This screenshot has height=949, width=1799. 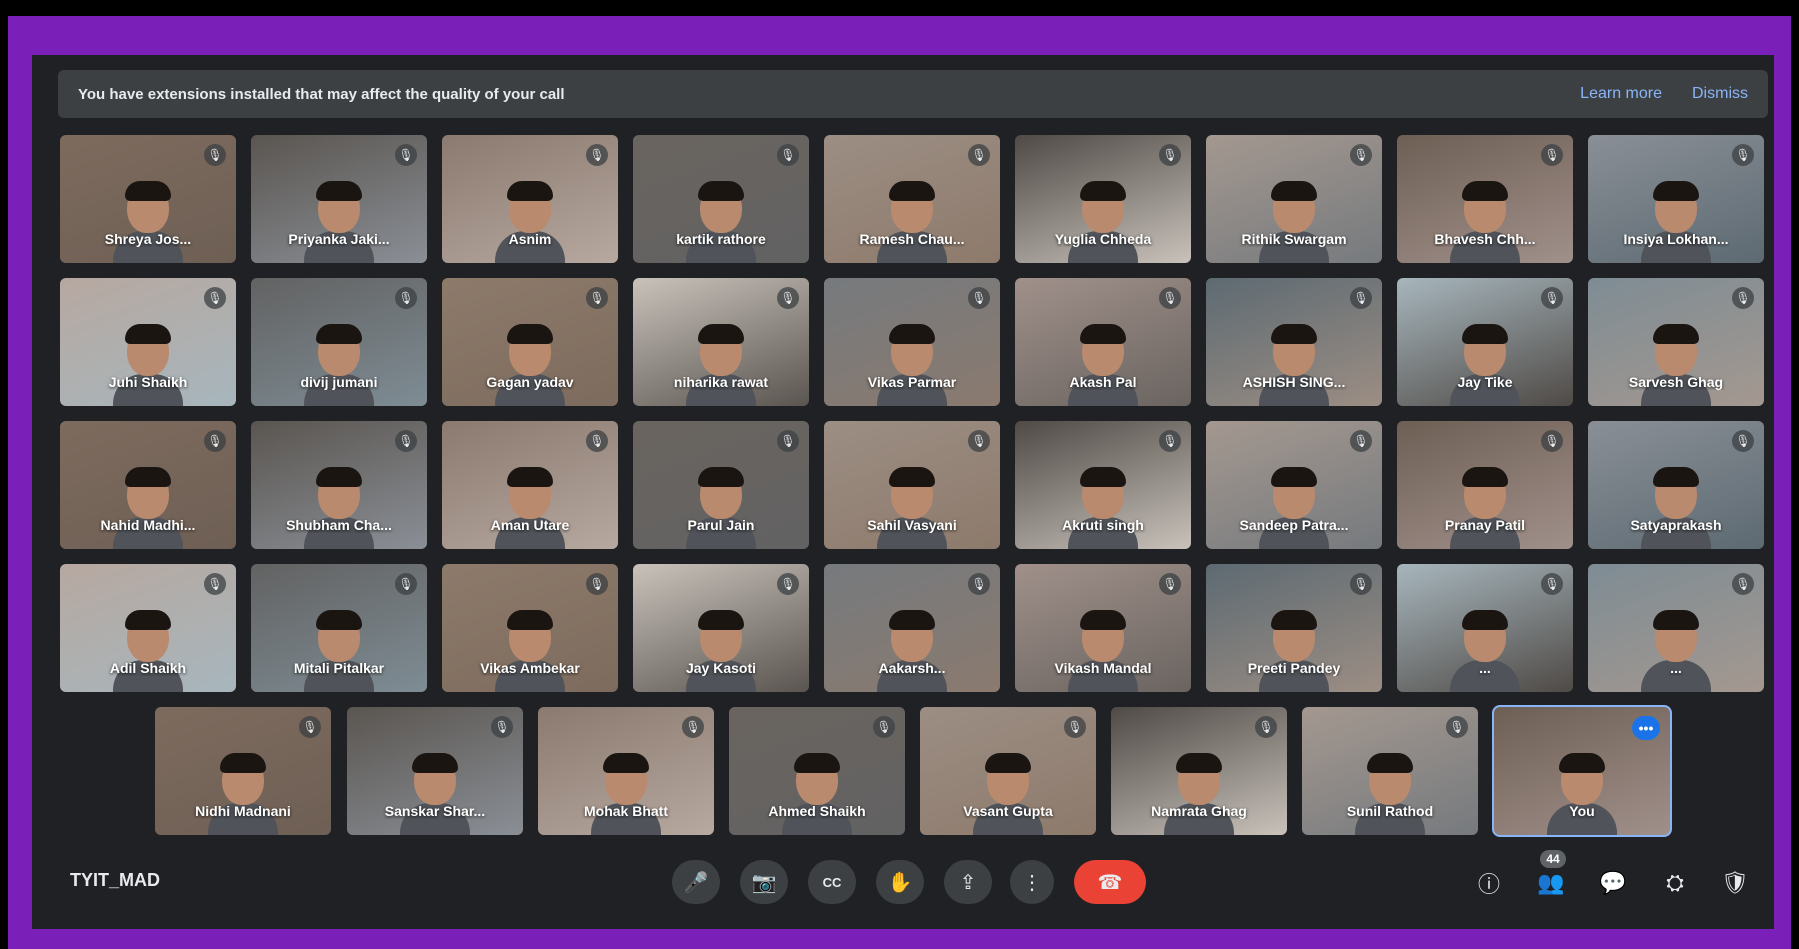 I want to click on participant-tile: 🎙 Vikash Mandal, so click(x=1103, y=628).